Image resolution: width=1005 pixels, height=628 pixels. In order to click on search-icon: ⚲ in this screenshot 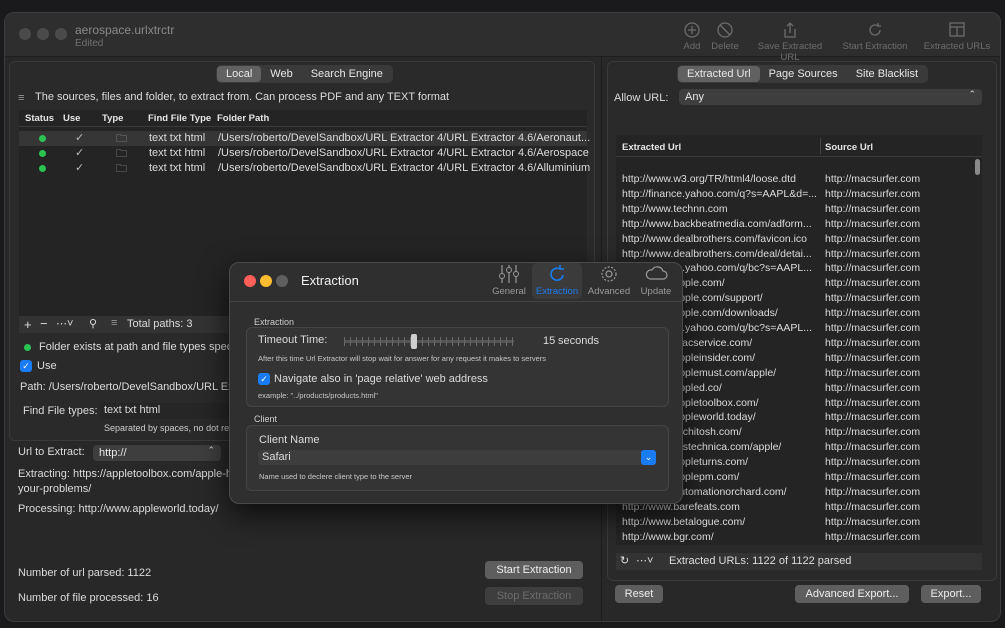, I will do `click(93, 323)`.